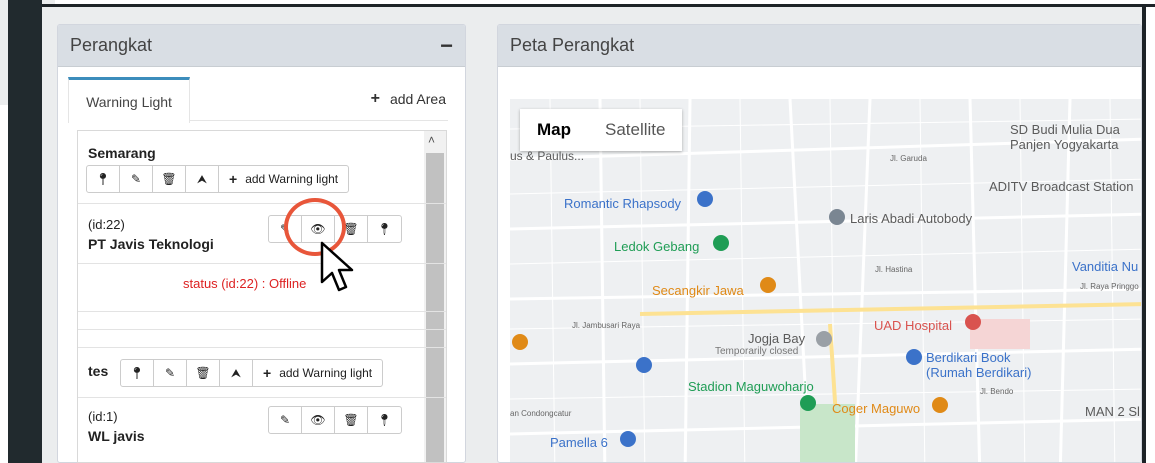  What do you see at coordinates (258, 100) in the screenshot?
I see `tabs-bar: Warning Light + add Area` at bounding box center [258, 100].